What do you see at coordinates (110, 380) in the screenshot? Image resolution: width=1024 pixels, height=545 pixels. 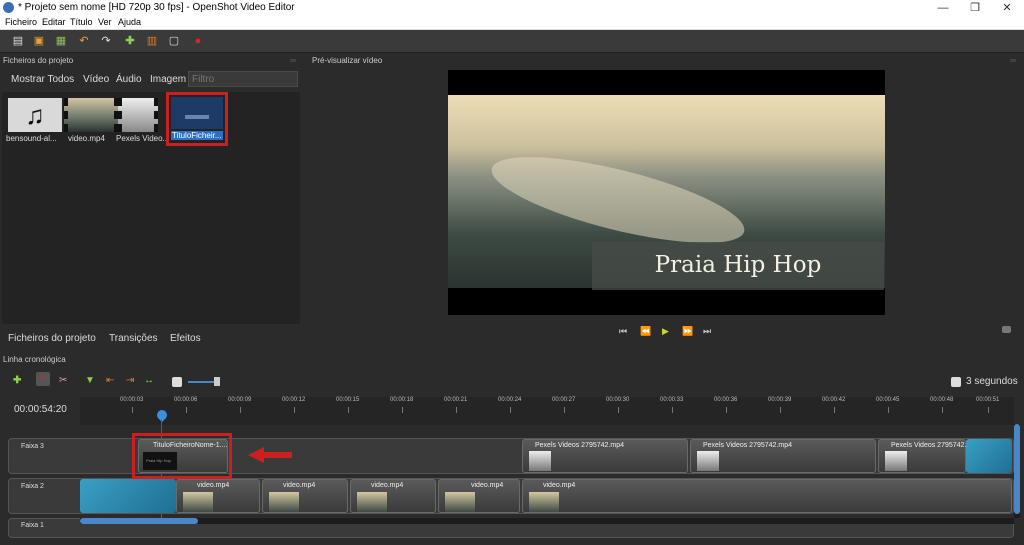 I see `previous-marker-icon: ⇤` at bounding box center [110, 380].